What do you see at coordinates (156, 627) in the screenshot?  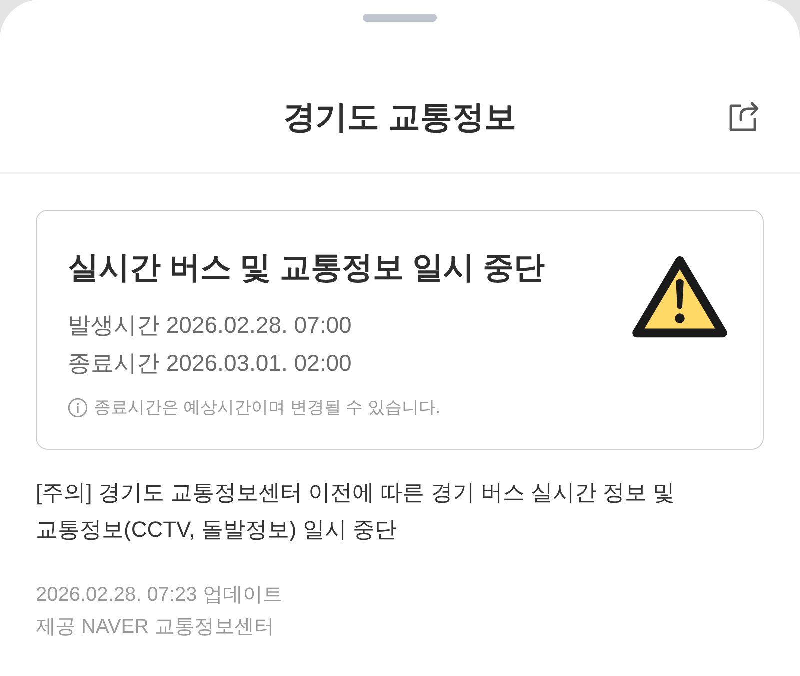 I see `source-text: 제공 NAVER 교통정보센터` at bounding box center [156, 627].